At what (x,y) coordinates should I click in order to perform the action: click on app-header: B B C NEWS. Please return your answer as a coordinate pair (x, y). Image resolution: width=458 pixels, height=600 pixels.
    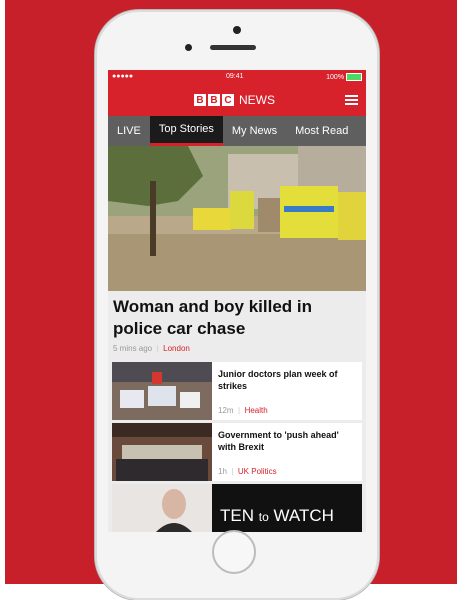
    Looking at the image, I should click on (237, 100).